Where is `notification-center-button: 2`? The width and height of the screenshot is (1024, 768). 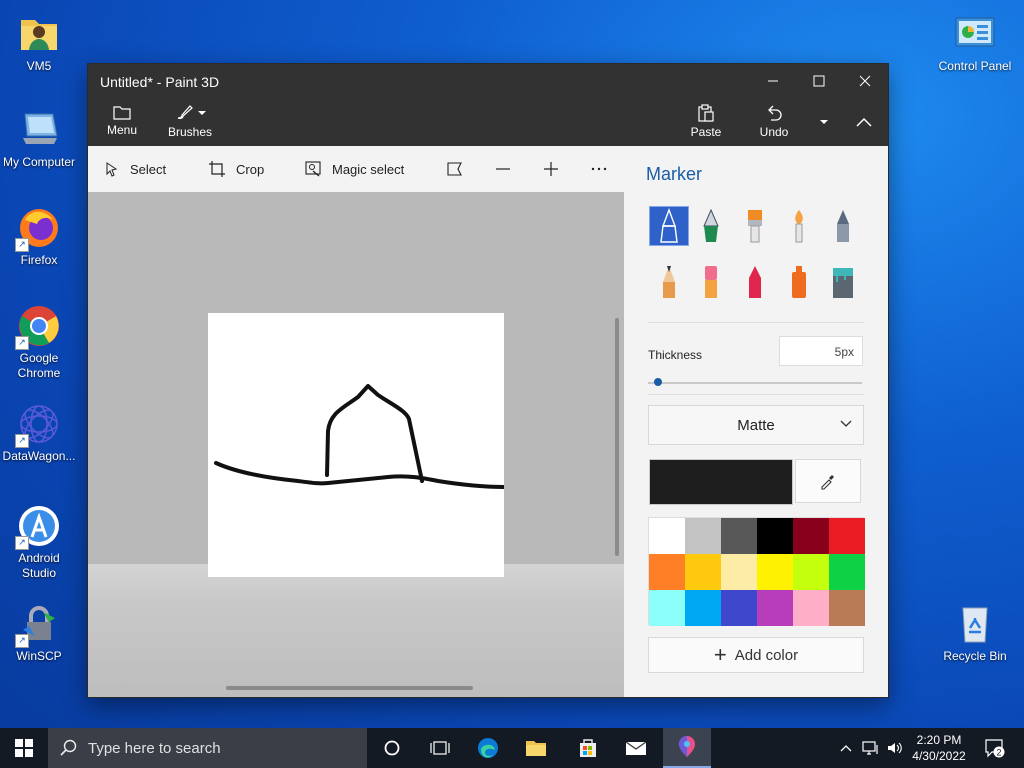 notification-center-button: 2 is located at coordinates (995, 748).